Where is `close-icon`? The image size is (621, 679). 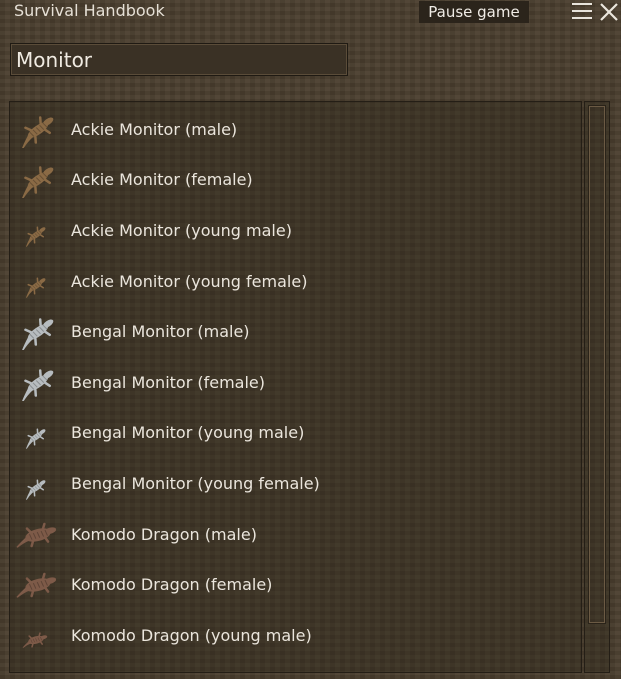
close-icon is located at coordinates (609, 12).